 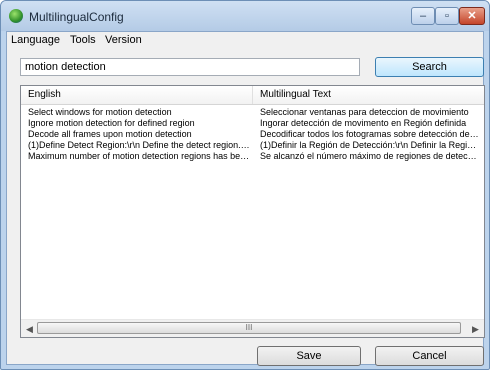 I want to click on menu-language: Language, so click(x=35, y=40).